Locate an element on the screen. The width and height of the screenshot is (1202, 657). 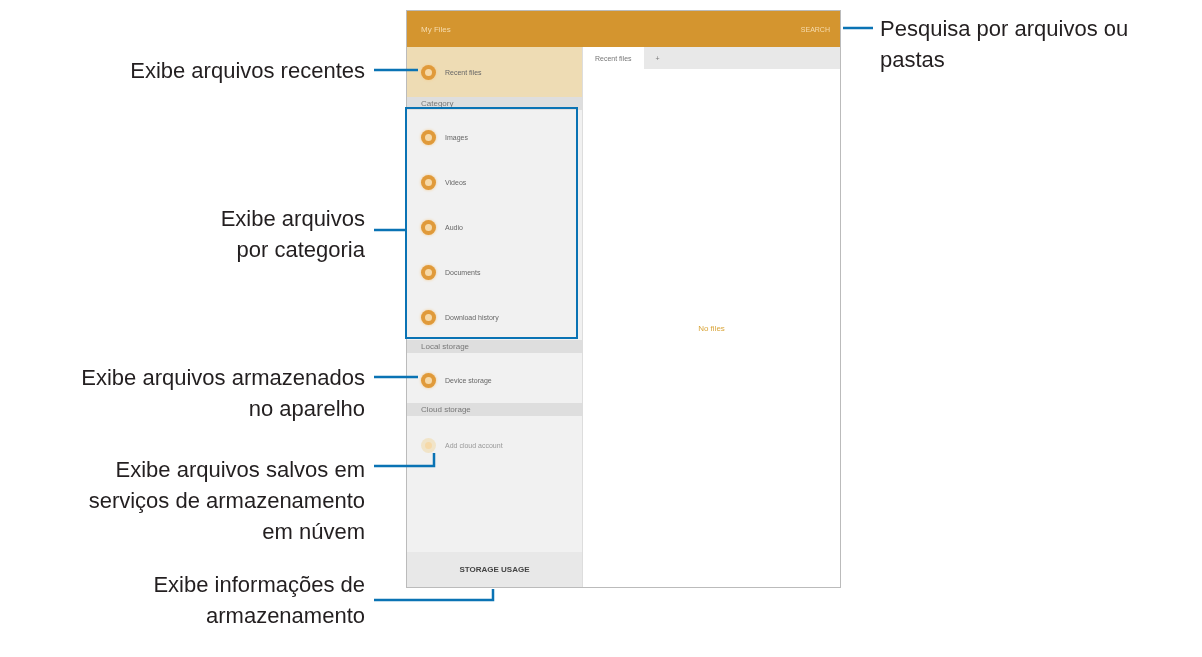
callout-text: Exibe arquivos recentes is located at coordinates (247, 71).